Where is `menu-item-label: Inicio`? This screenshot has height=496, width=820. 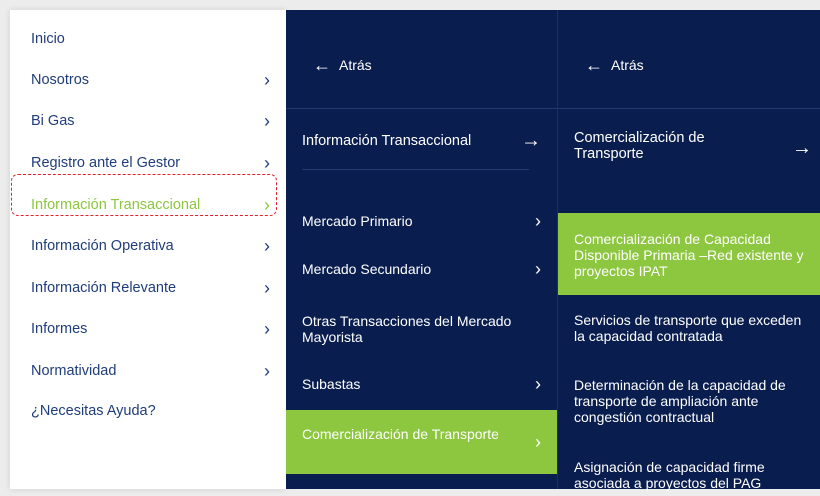
menu-item-label: Inicio is located at coordinates (48, 38).